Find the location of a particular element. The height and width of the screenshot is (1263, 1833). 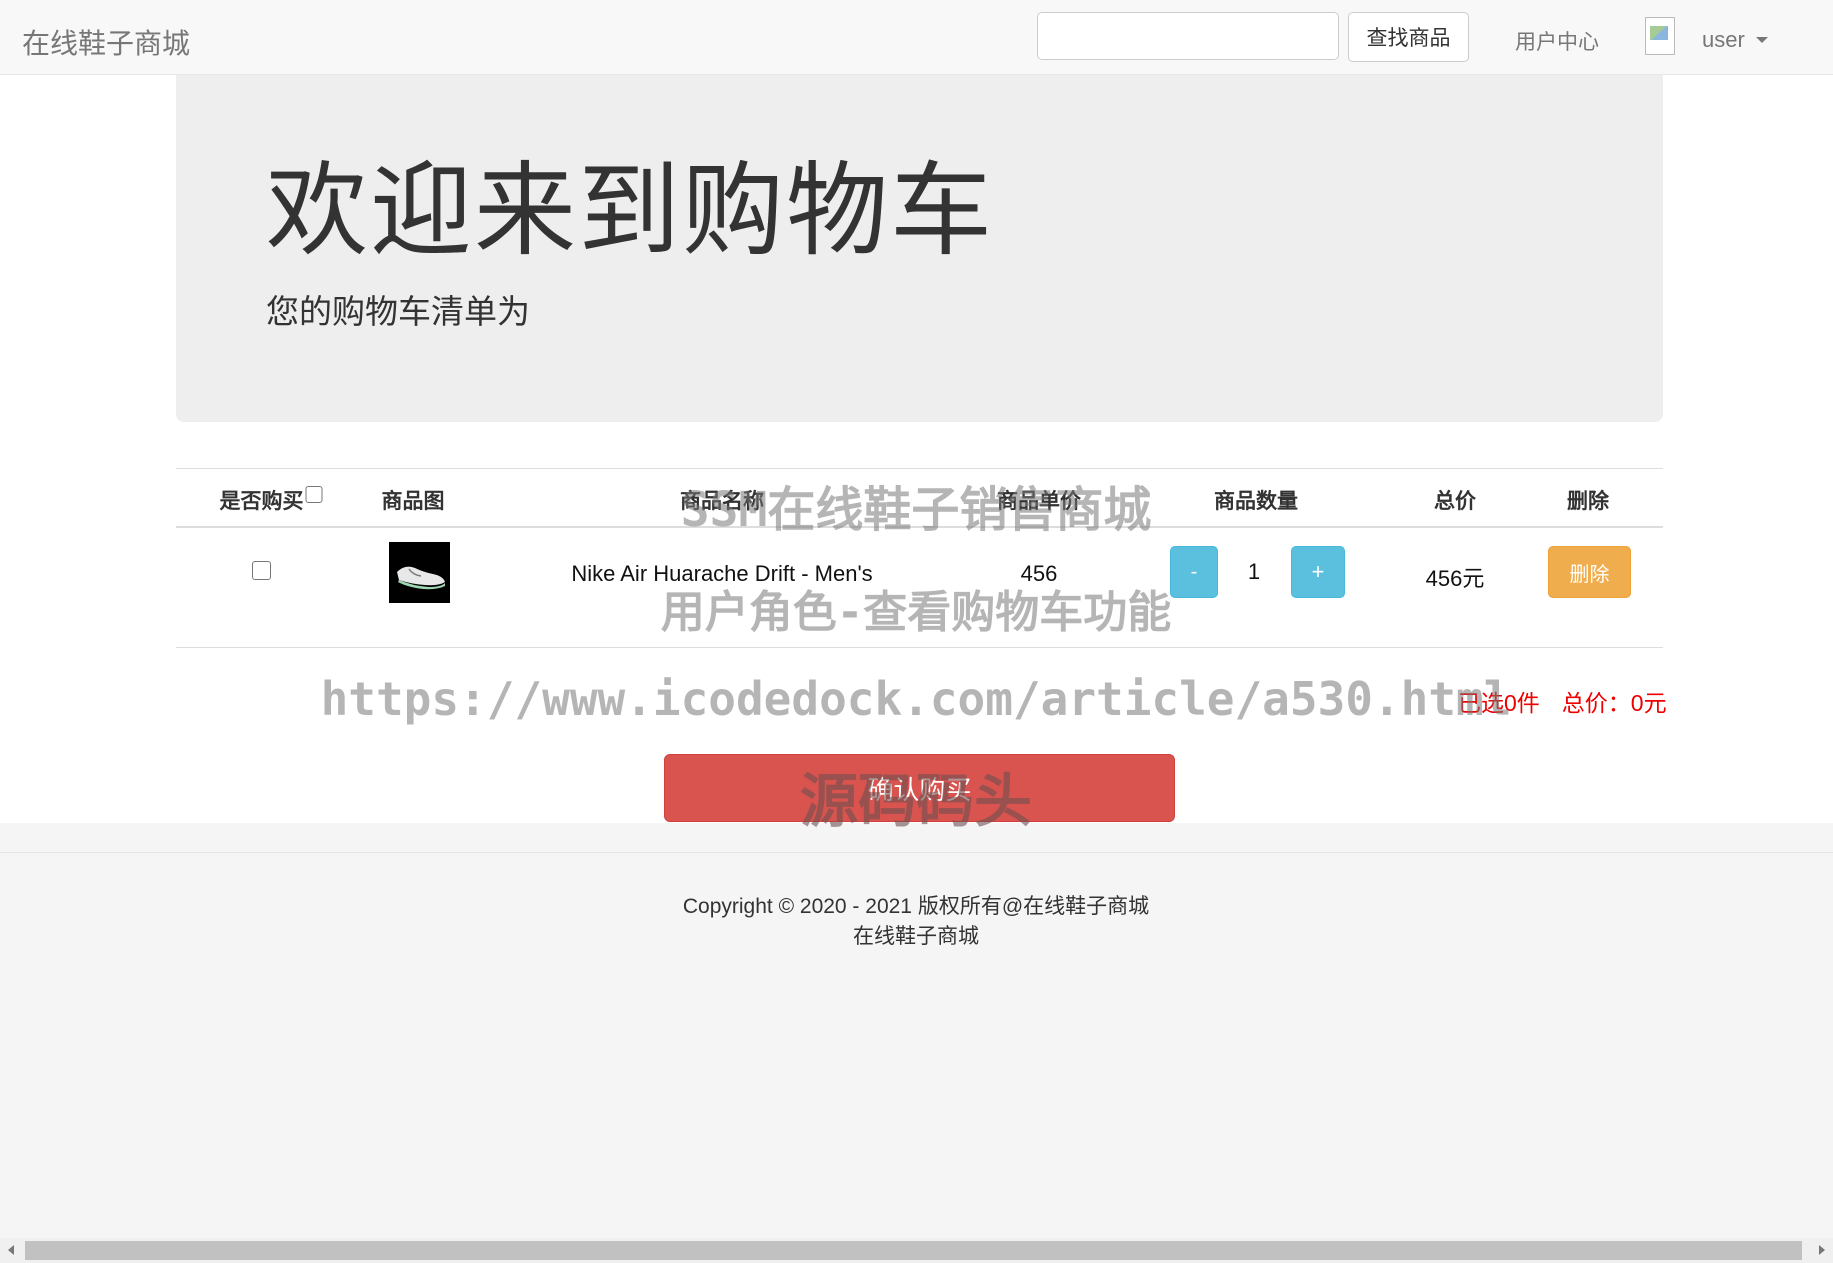

scrollbar-thumb is located at coordinates (913, 1250).